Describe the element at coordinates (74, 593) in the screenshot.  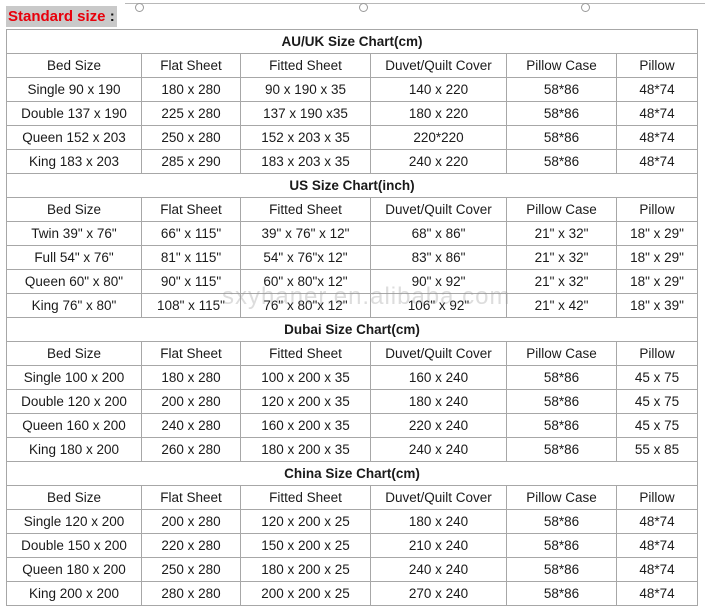
I see `table-cell: King 200 x 200` at that location.